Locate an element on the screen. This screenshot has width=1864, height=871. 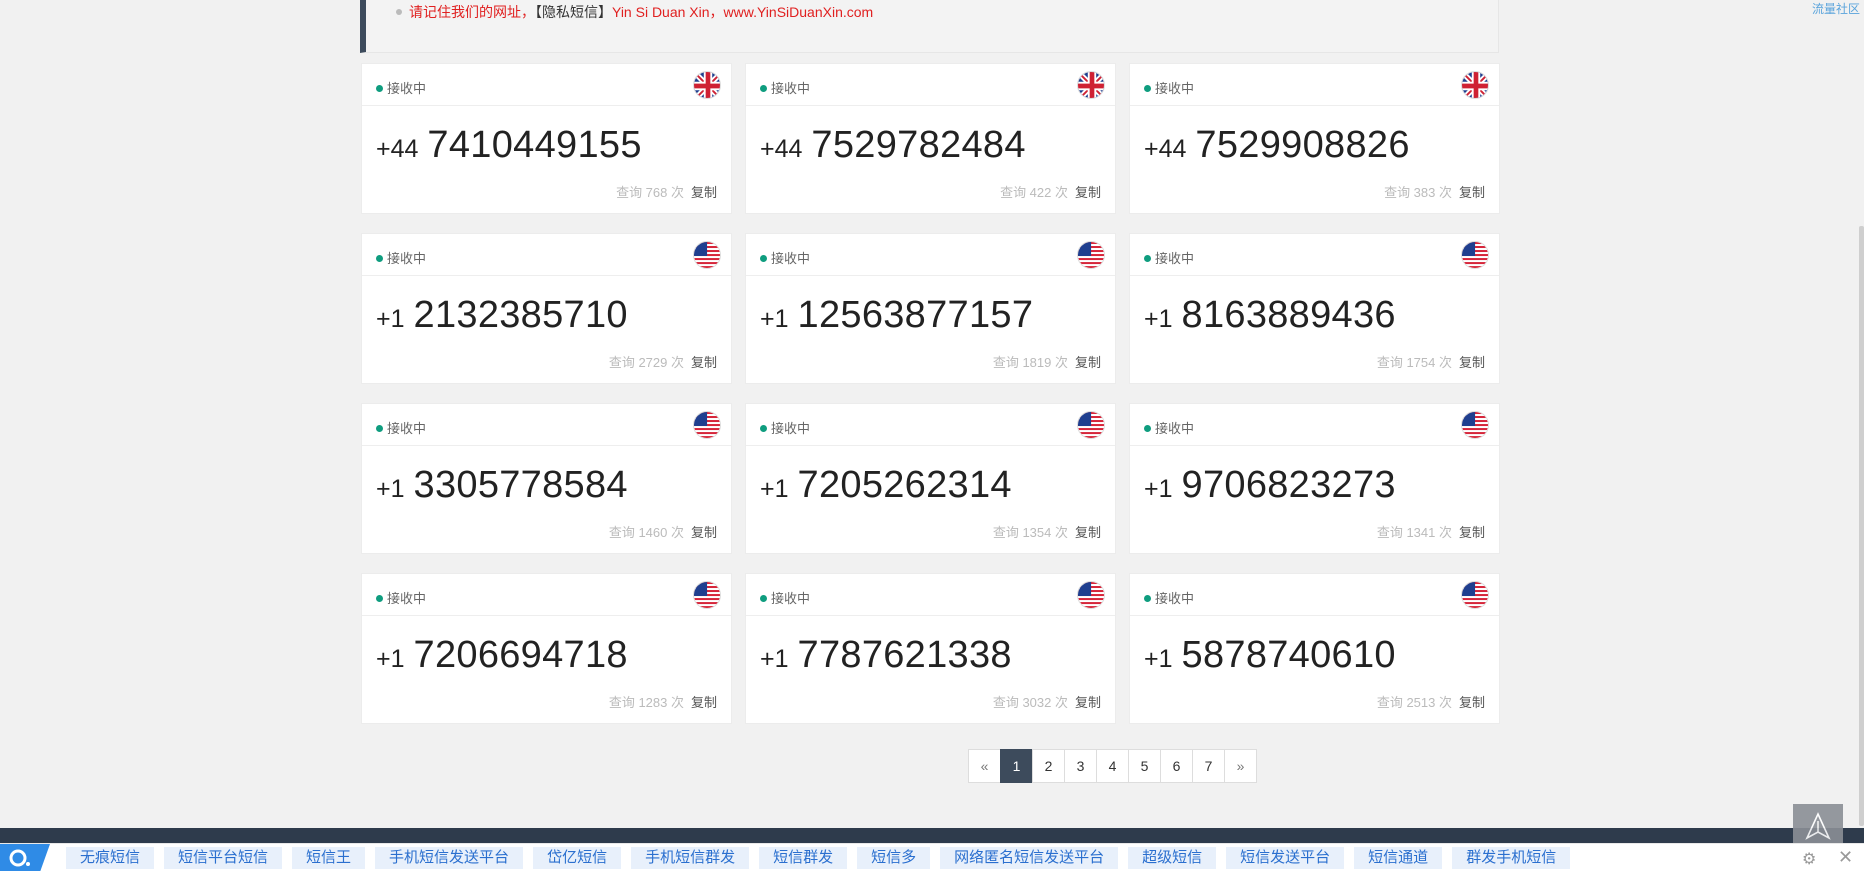
pagination-page: 3 is located at coordinates (1080, 766).